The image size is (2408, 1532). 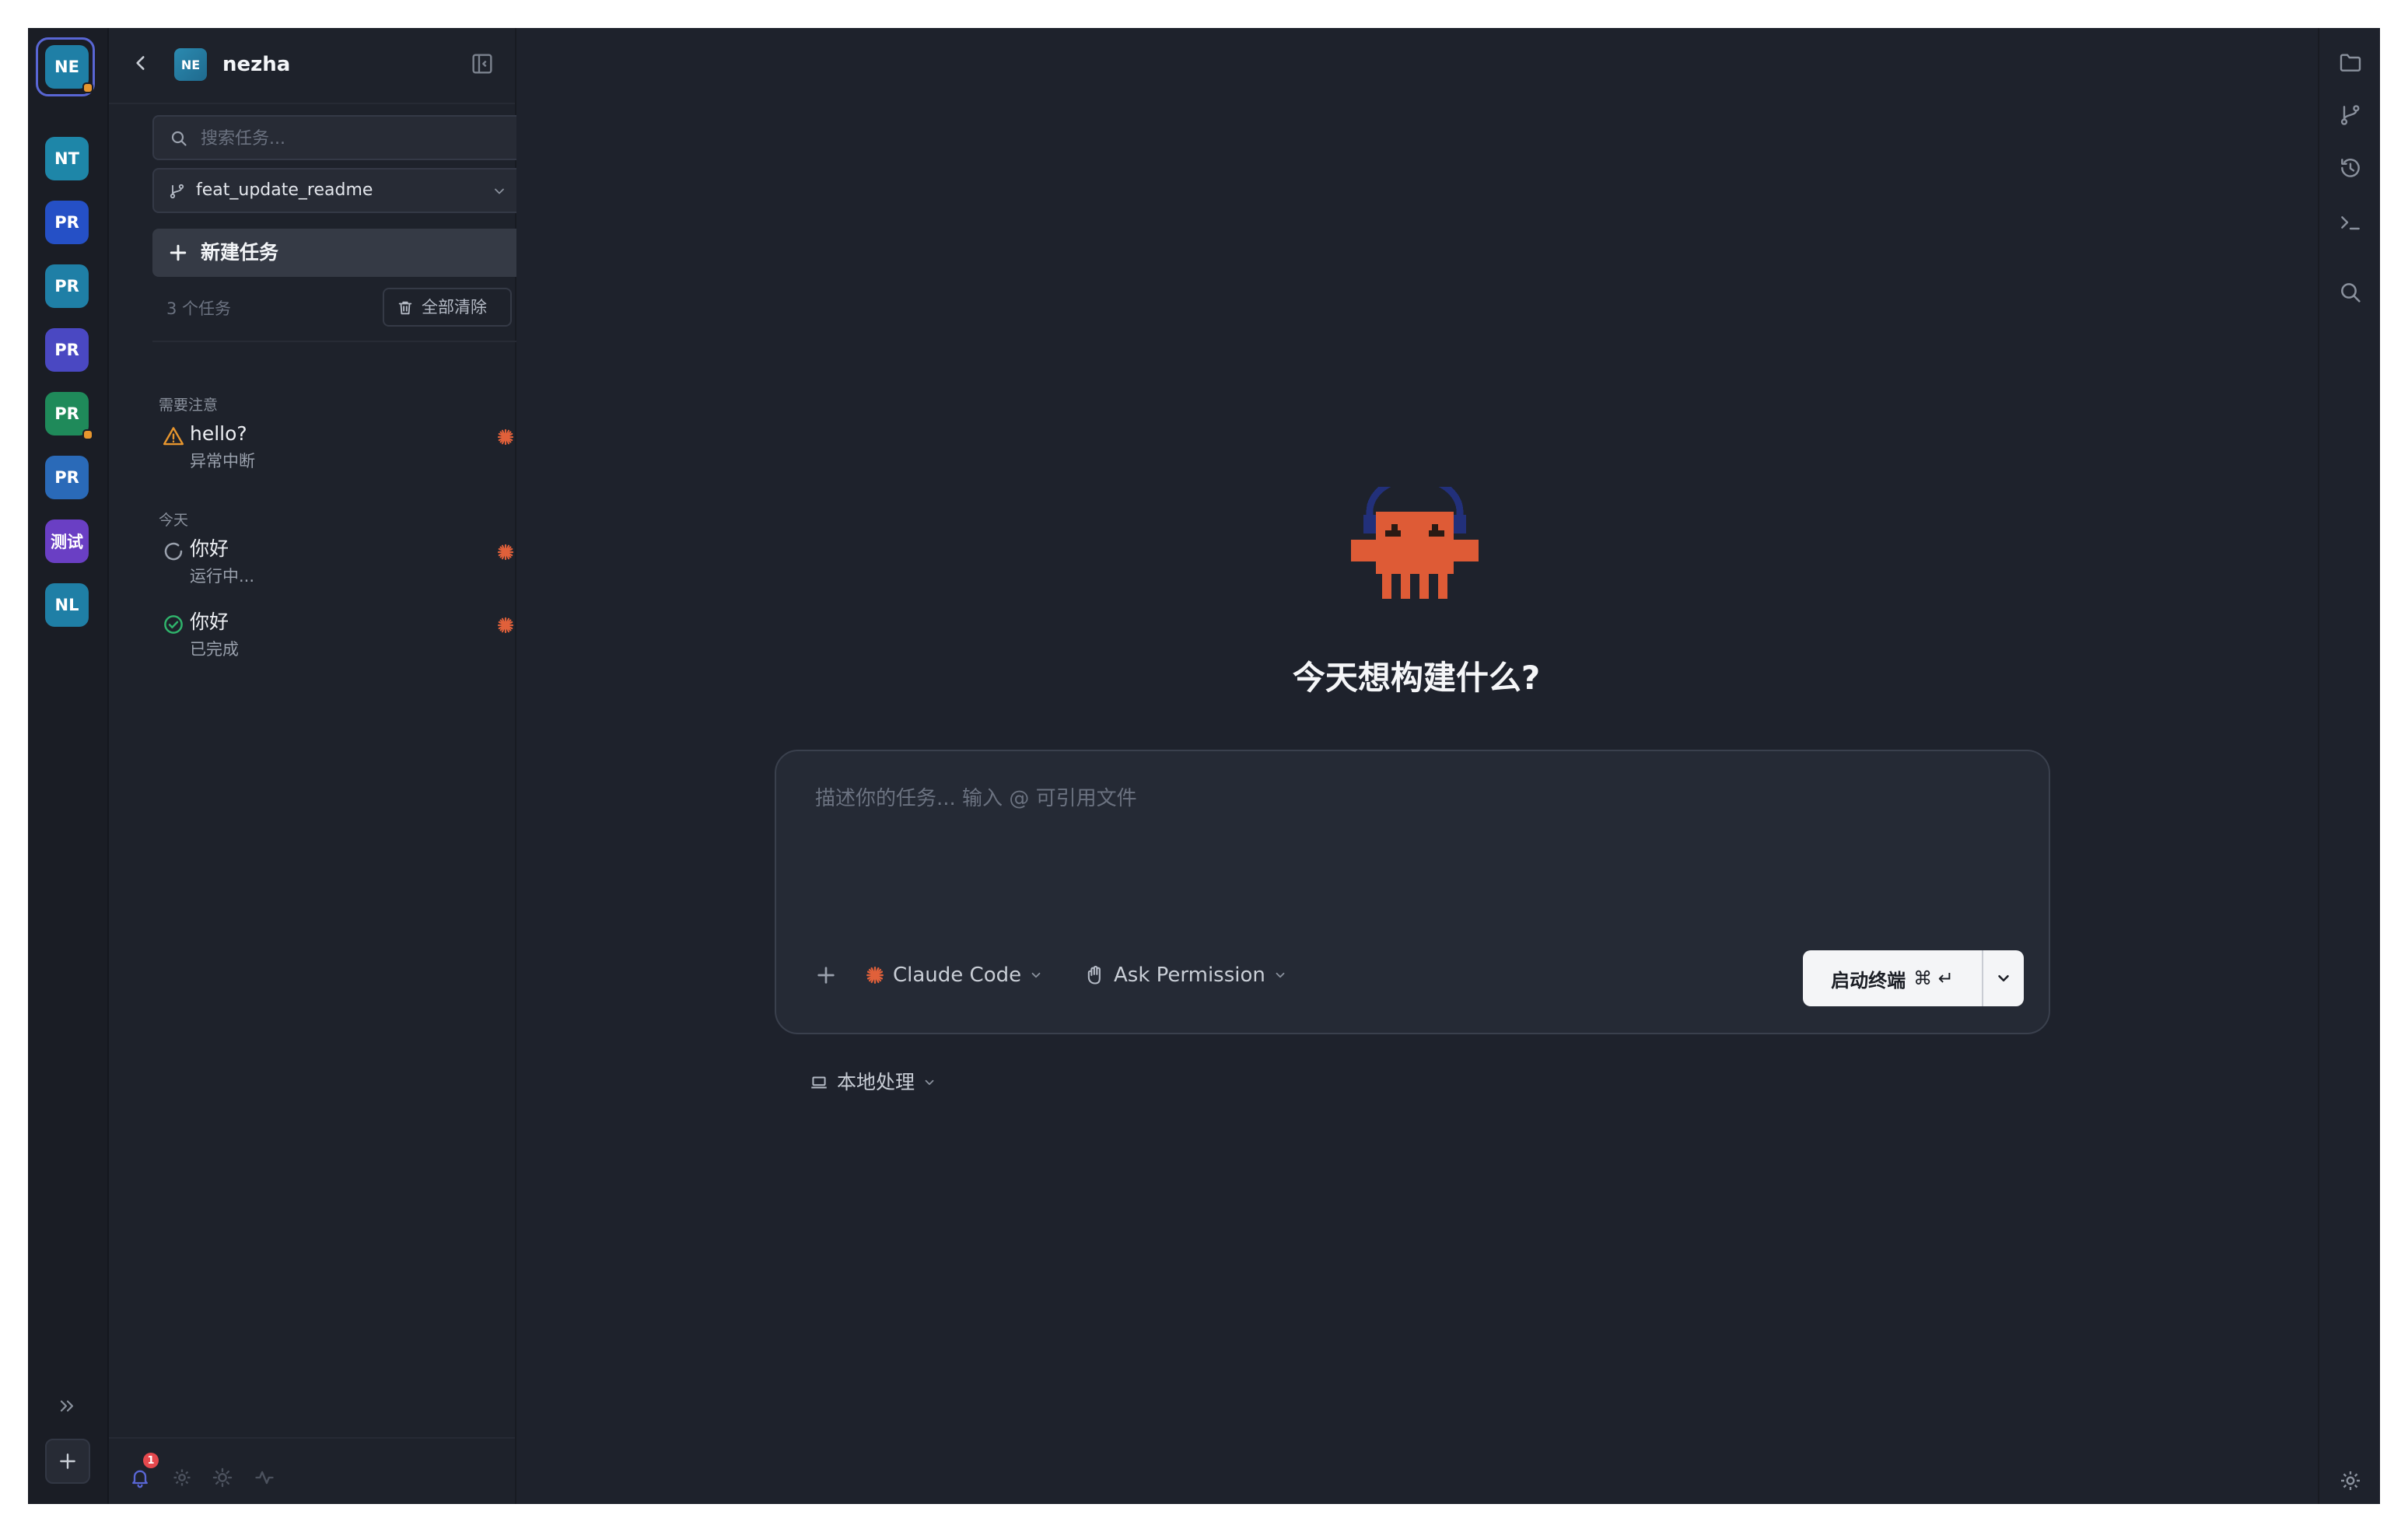 I want to click on warning-icon, so click(x=173, y=436).